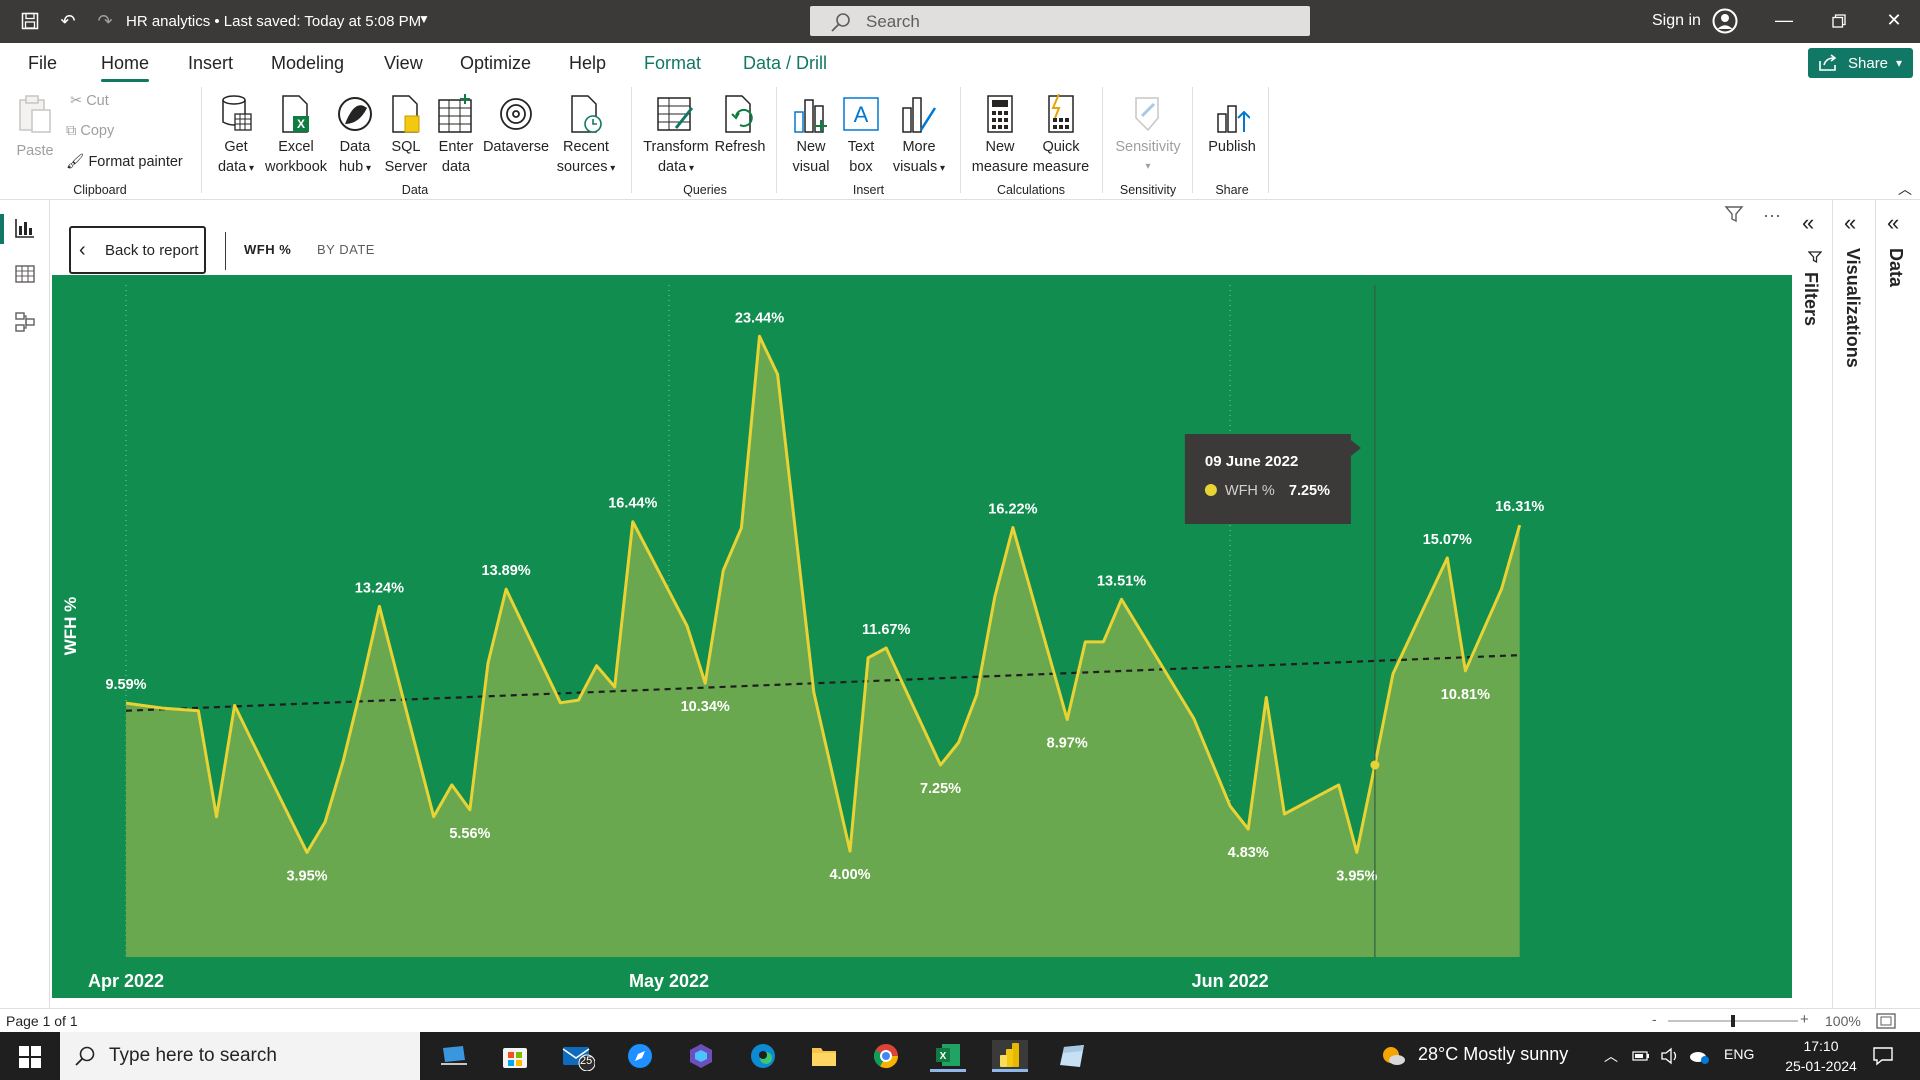  What do you see at coordinates (886, 1056) in the screenshot?
I see `chrome-icon` at bounding box center [886, 1056].